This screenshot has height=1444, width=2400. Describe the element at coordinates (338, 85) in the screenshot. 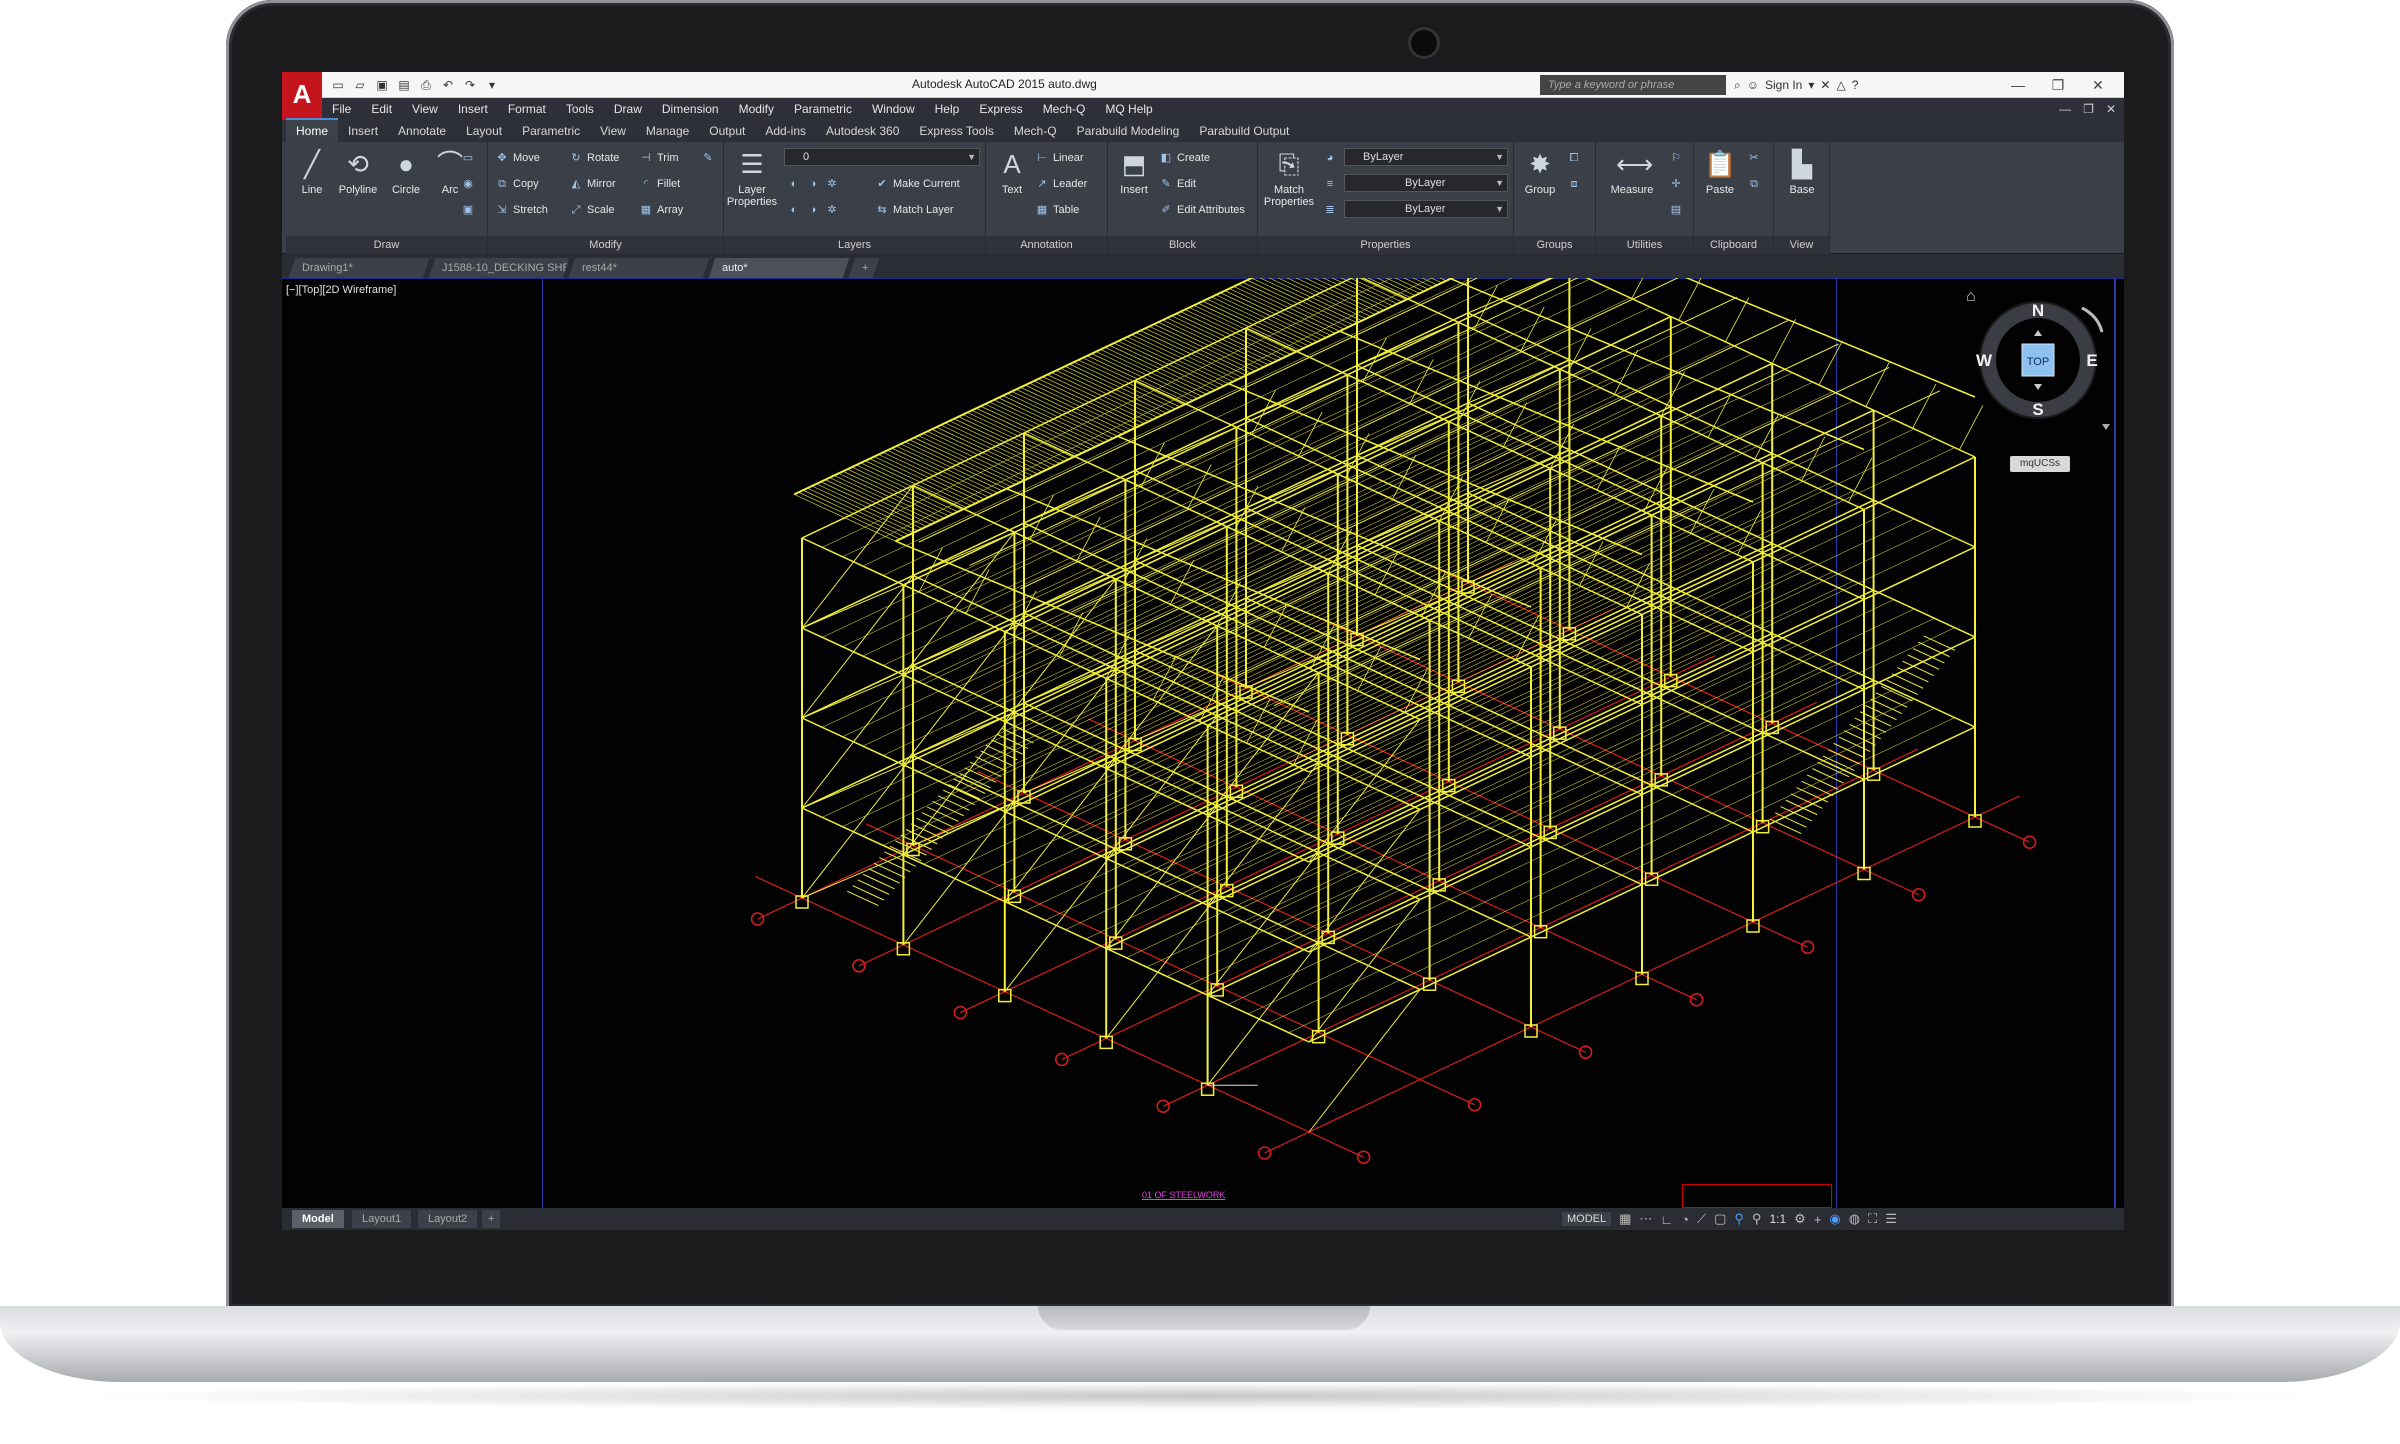

I see `new-file-icon: ▭` at that location.